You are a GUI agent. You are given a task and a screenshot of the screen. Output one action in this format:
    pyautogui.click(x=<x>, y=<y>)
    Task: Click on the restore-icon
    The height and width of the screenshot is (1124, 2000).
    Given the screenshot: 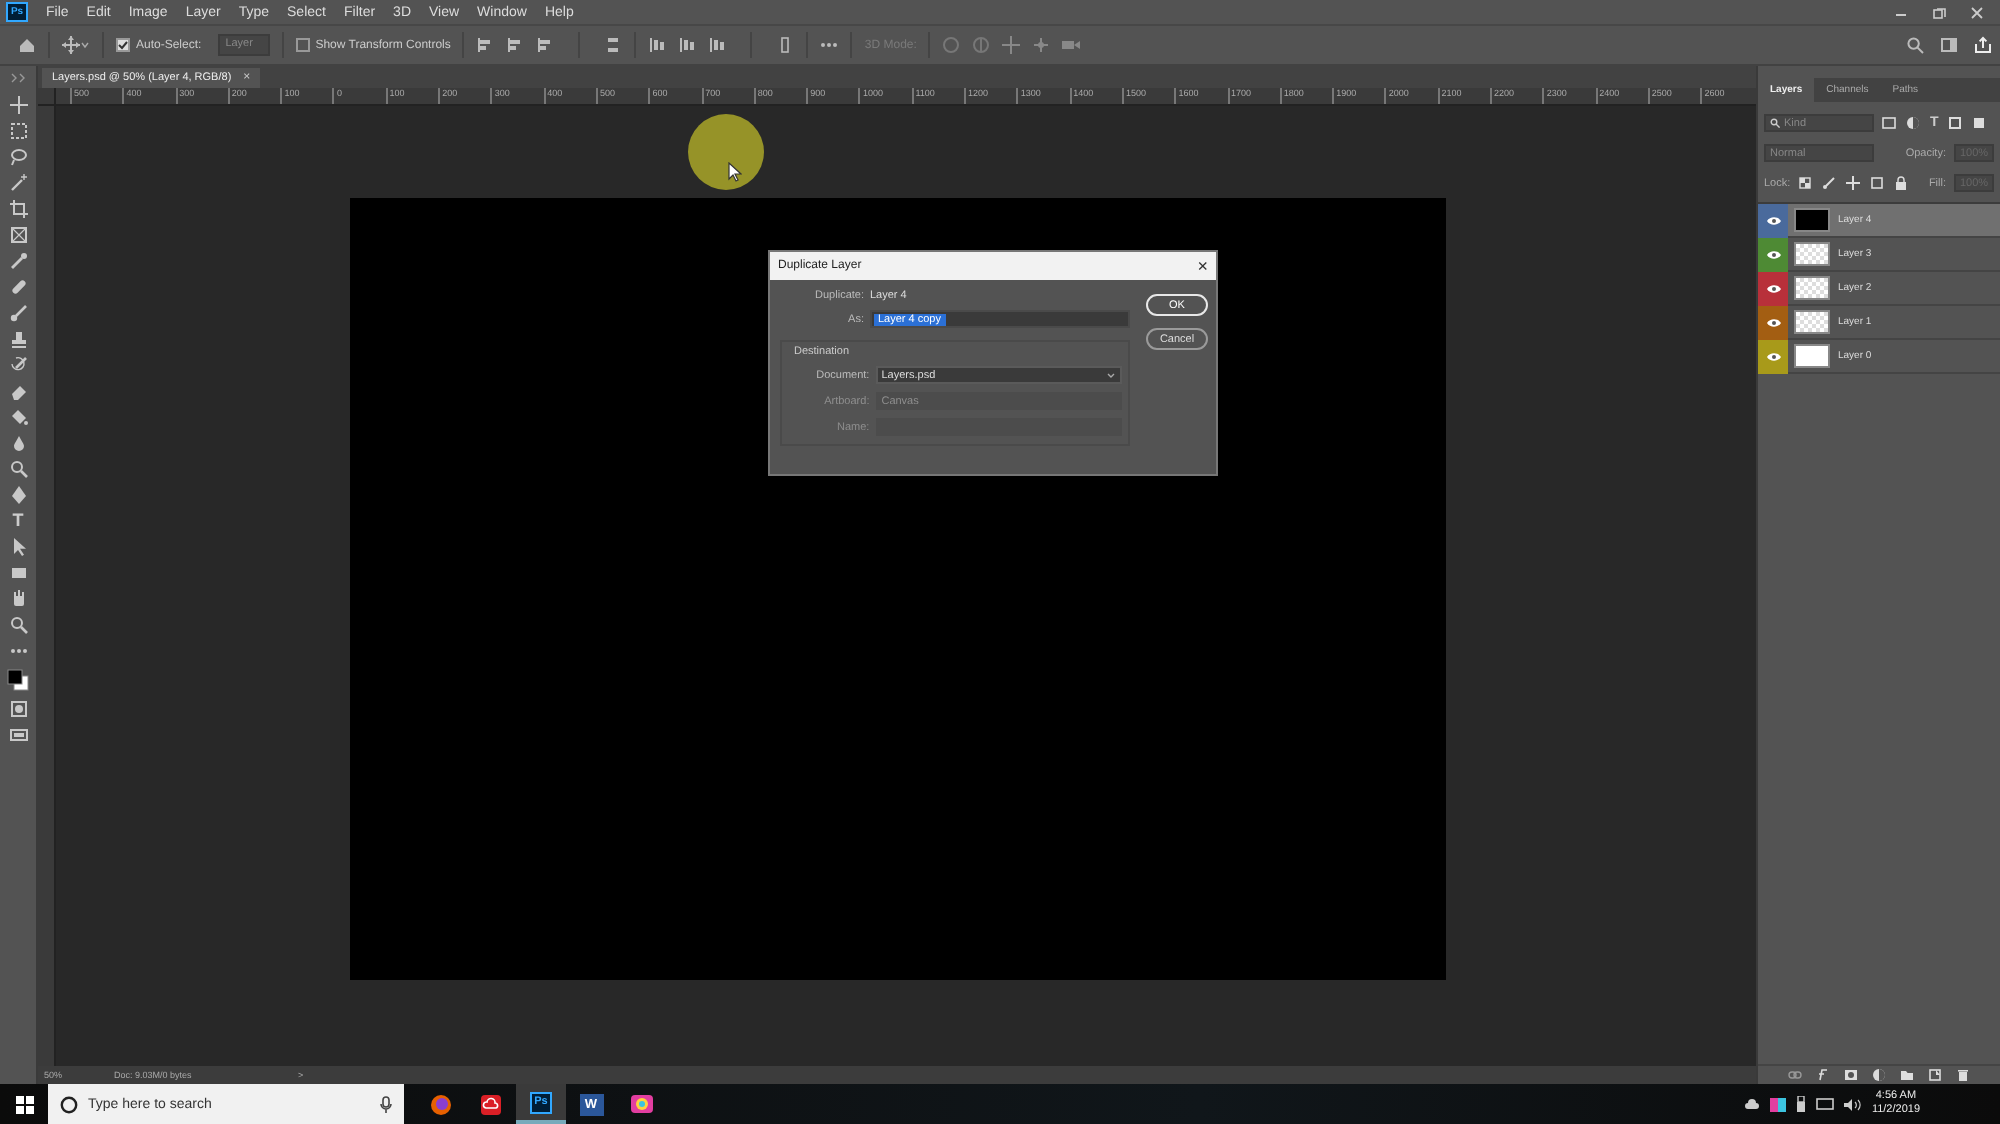 What is the action you would take?
    pyautogui.click(x=1939, y=12)
    